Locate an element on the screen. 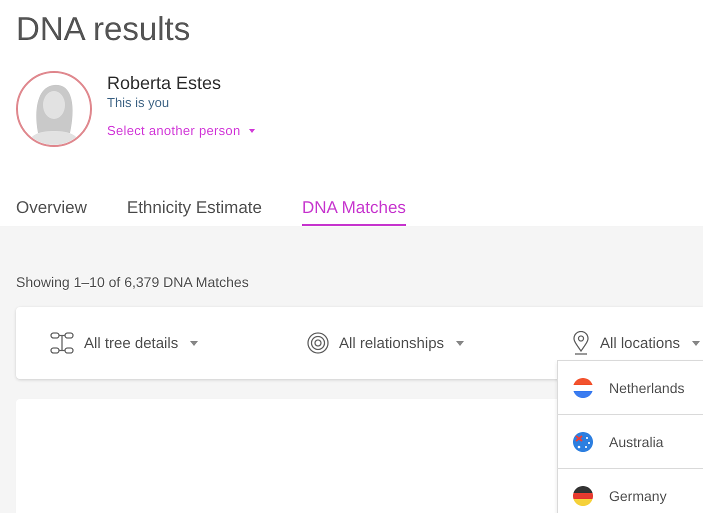 Image resolution: width=703 pixels, height=513 pixels. menu-item: Netherlands is located at coordinates (630, 388).